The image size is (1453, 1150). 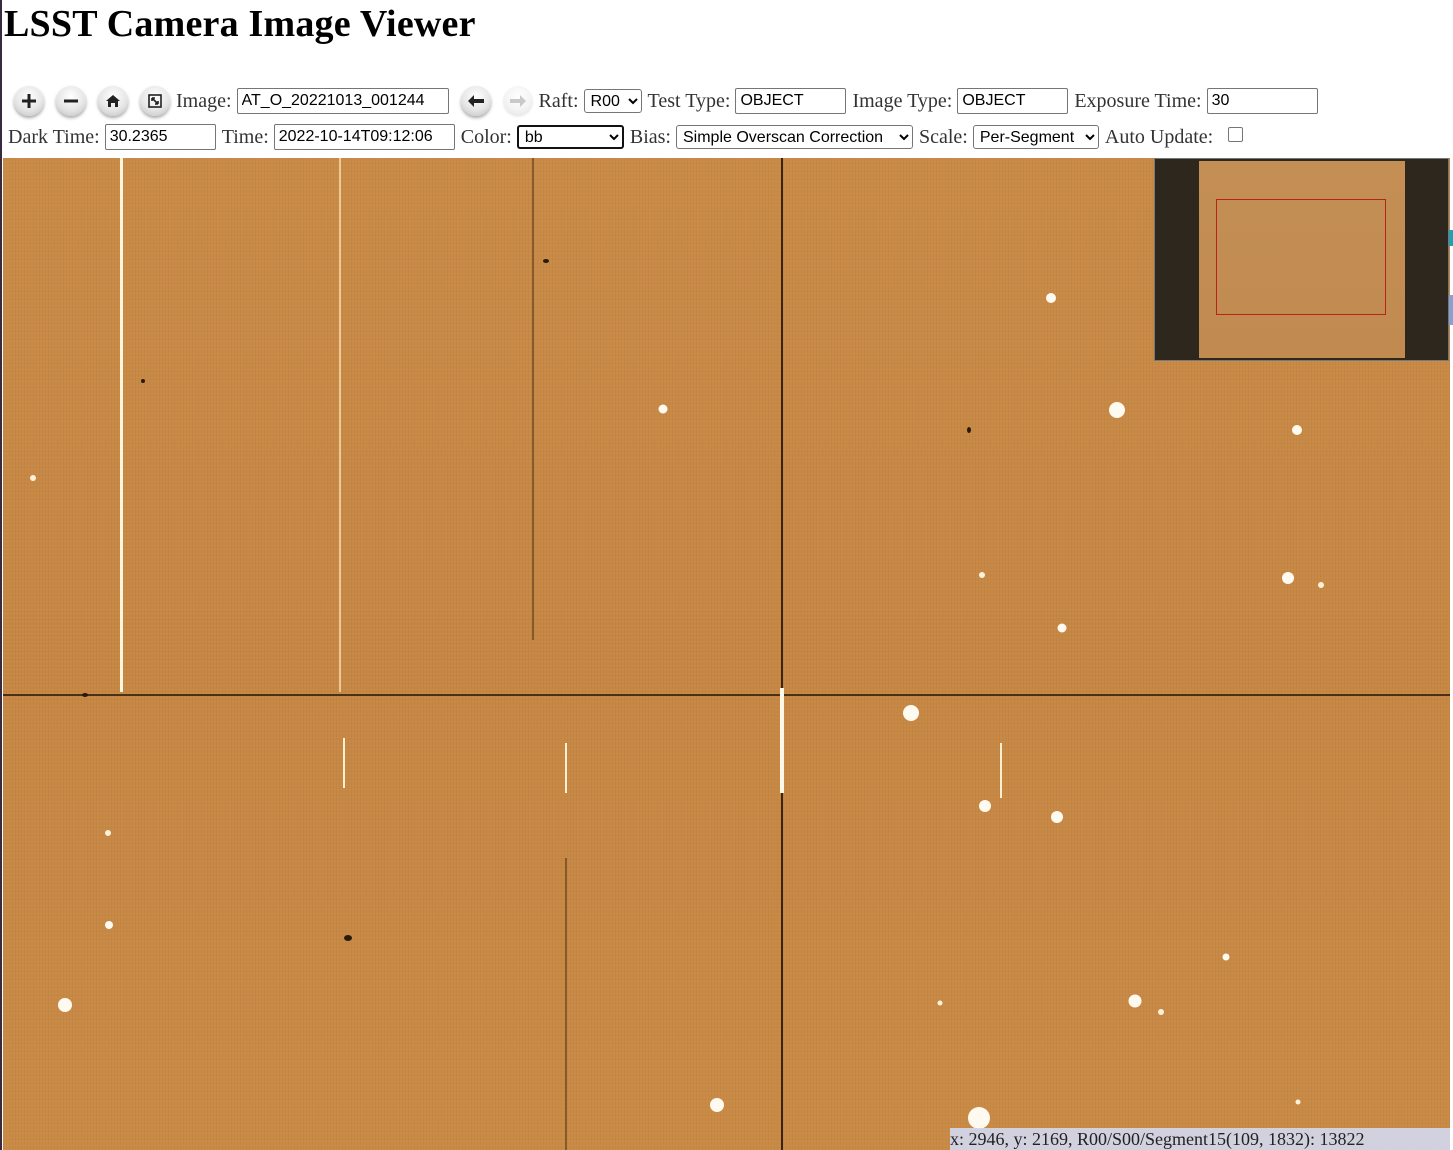 I want to click on home-icon, so click(x=113, y=101).